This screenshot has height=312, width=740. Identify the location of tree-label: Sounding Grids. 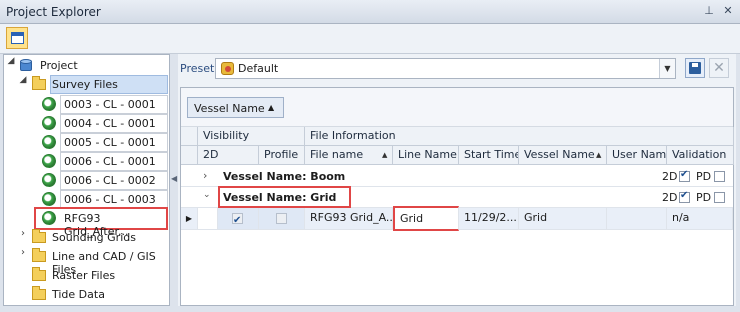
(94, 237).